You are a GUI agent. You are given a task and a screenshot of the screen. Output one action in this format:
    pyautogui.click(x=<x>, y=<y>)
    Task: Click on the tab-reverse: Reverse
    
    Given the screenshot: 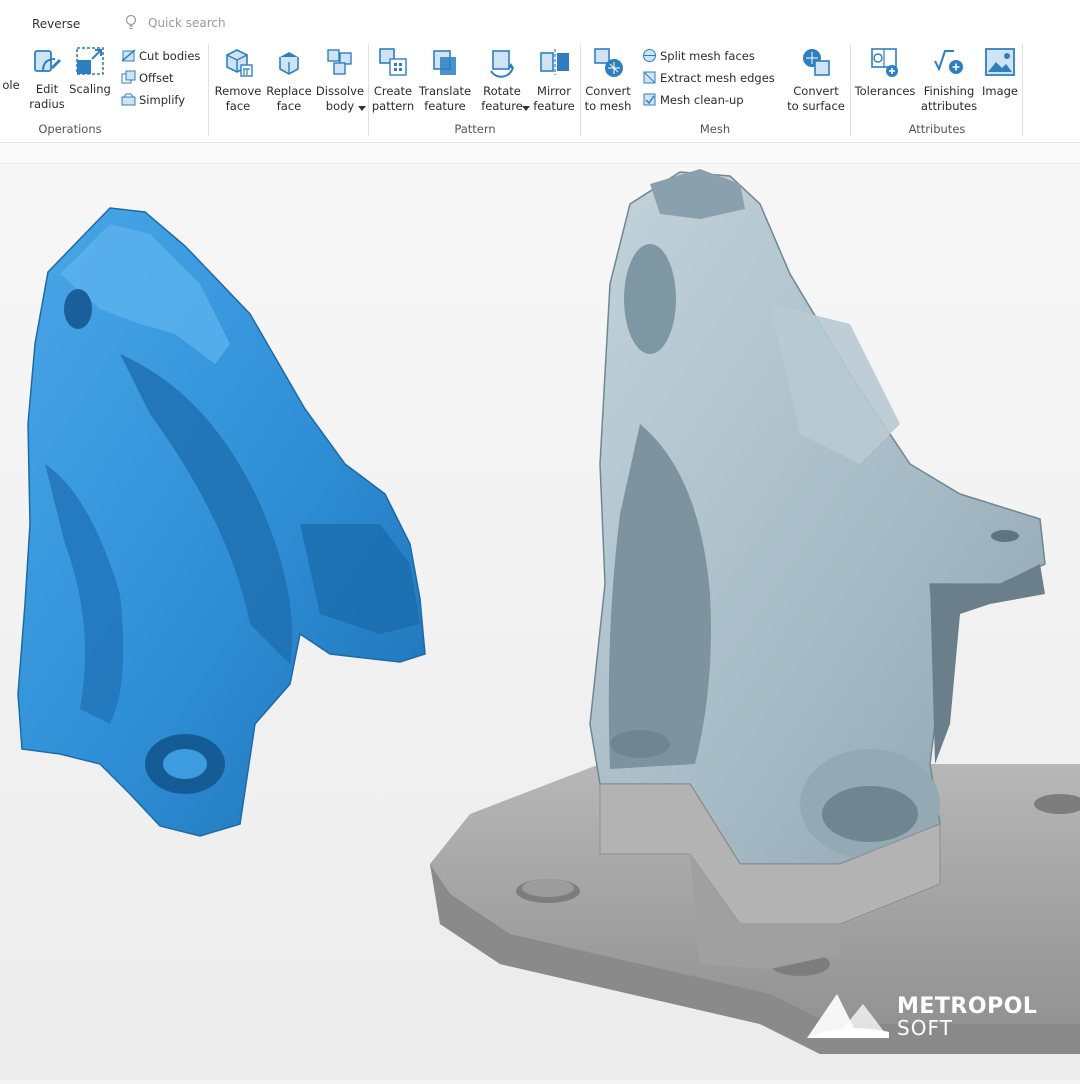 What is the action you would take?
    pyautogui.click(x=56, y=24)
    